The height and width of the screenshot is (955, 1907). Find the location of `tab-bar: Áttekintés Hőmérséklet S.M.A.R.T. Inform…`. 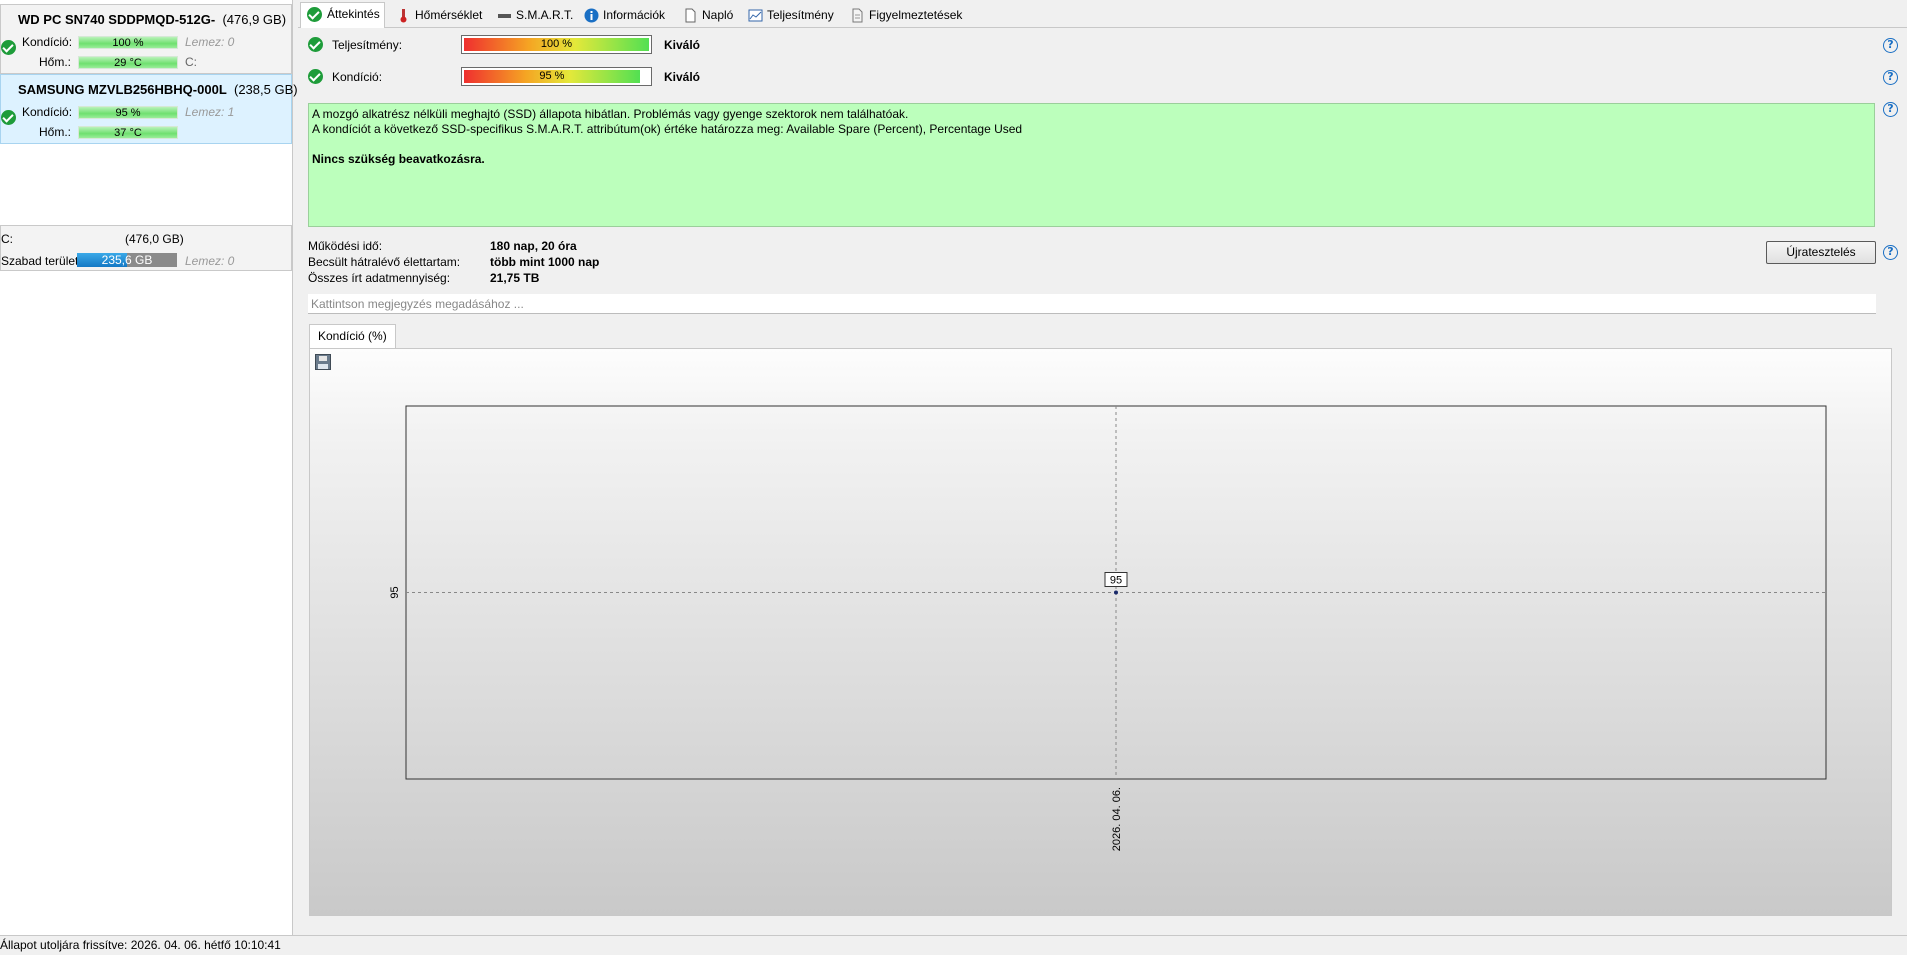

tab-bar: Áttekintés Hőmérséklet S.M.A.R.T. Inform… is located at coordinates (1102, 15).